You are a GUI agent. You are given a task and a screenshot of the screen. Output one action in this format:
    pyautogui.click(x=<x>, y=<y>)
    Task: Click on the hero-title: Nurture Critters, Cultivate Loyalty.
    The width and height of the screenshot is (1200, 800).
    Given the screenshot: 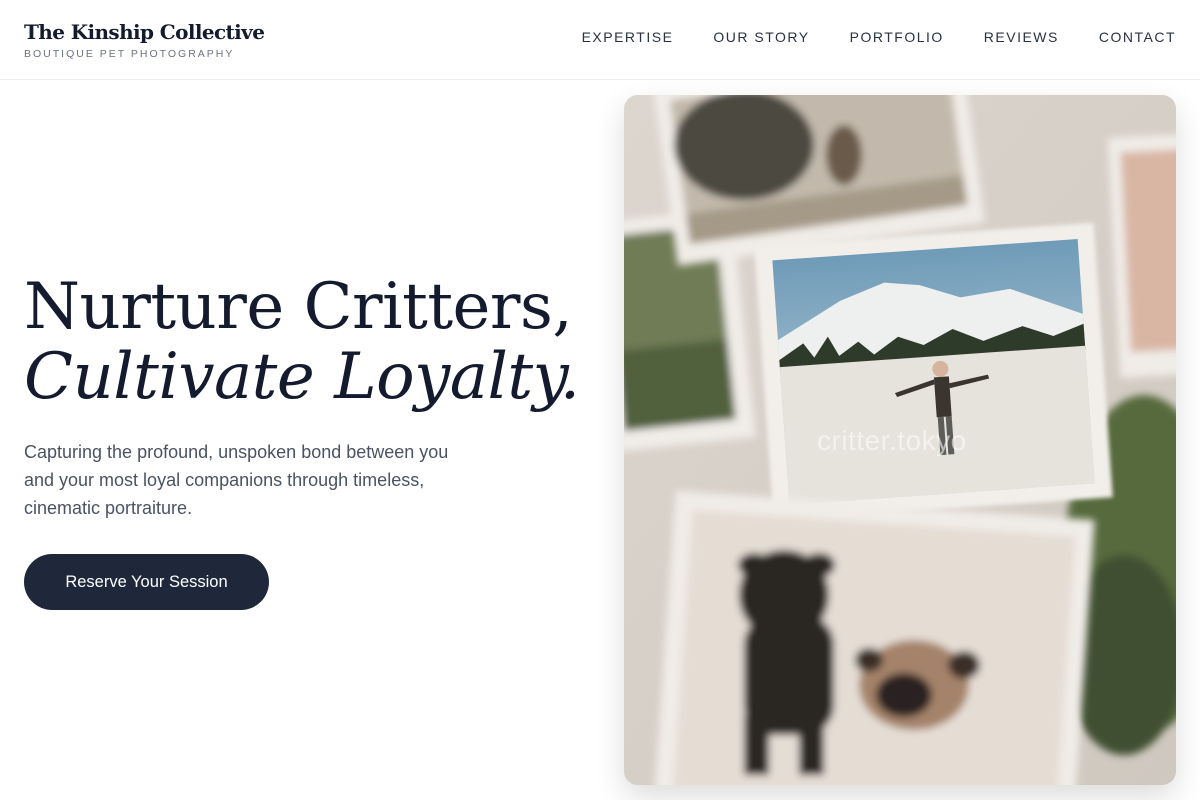 What is the action you would take?
    pyautogui.click(x=302, y=342)
    